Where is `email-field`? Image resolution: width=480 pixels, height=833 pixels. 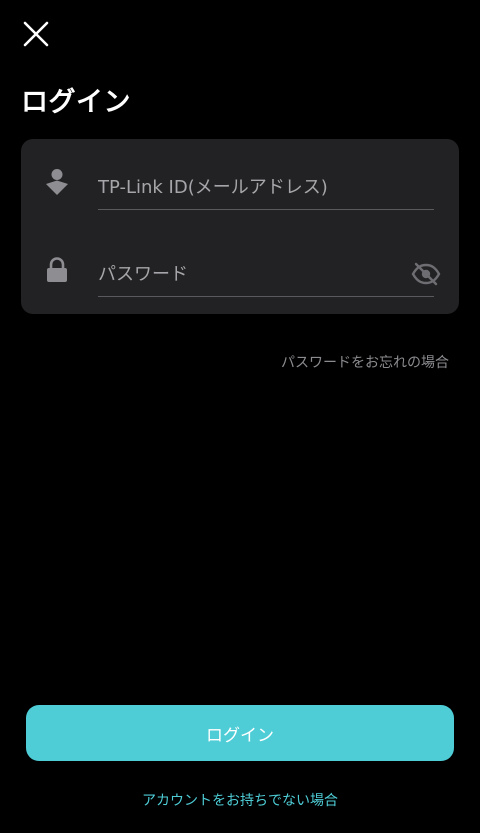 email-field is located at coordinates (266, 187).